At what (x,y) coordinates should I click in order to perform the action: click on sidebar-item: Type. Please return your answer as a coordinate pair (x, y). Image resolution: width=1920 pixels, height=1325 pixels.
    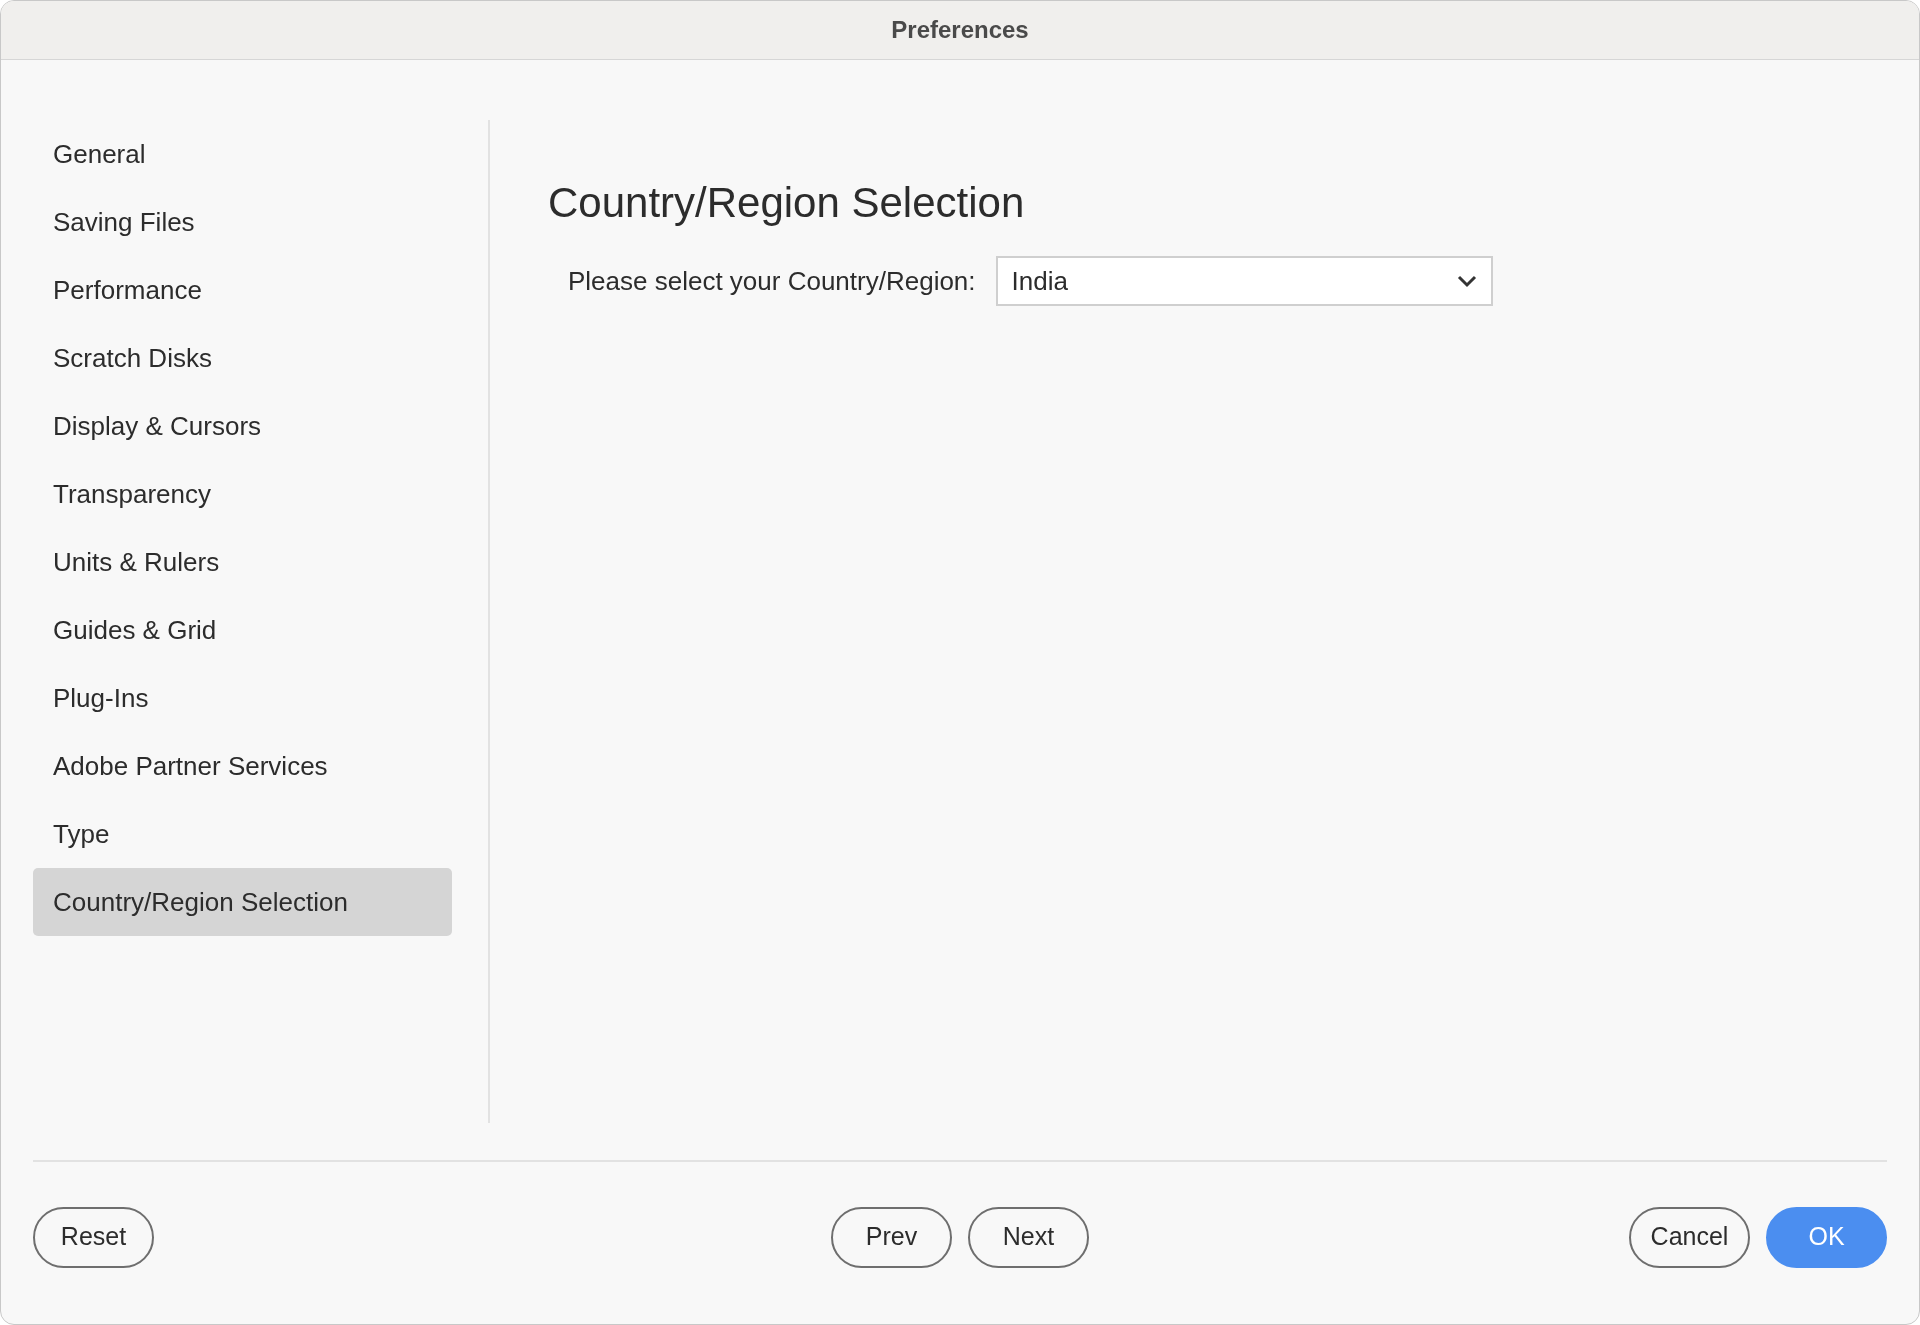
    Looking at the image, I should click on (242, 834).